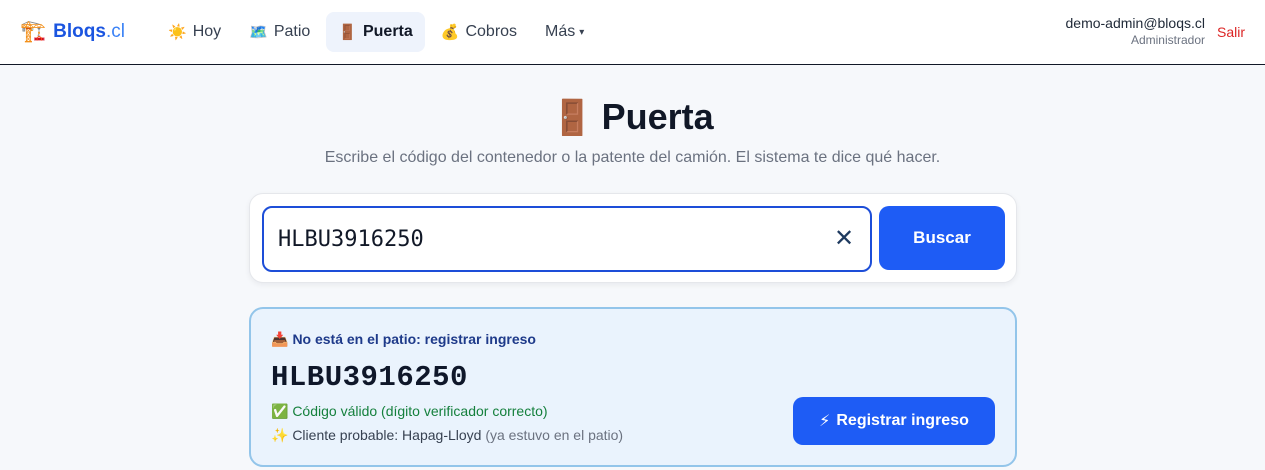 The height and width of the screenshot is (470, 1265). What do you see at coordinates (1231, 32) in the screenshot?
I see `logout-link: Salir` at bounding box center [1231, 32].